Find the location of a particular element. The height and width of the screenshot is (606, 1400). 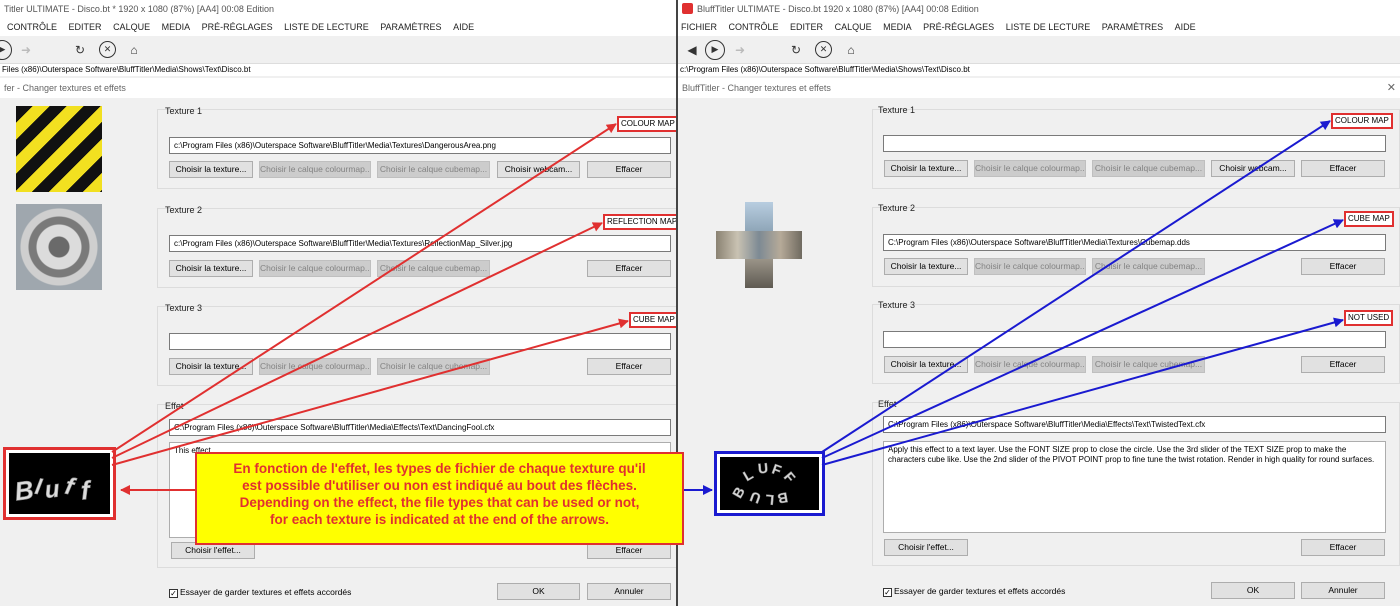

left-dialog-title: fer - Changer textures et effets is located at coordinates (338, 88).